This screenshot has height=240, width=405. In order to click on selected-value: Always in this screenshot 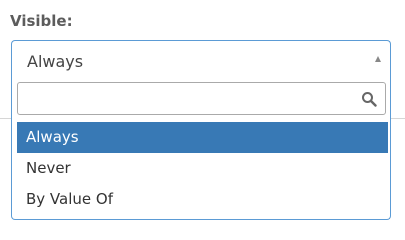, I will do `click(55, 61)`.